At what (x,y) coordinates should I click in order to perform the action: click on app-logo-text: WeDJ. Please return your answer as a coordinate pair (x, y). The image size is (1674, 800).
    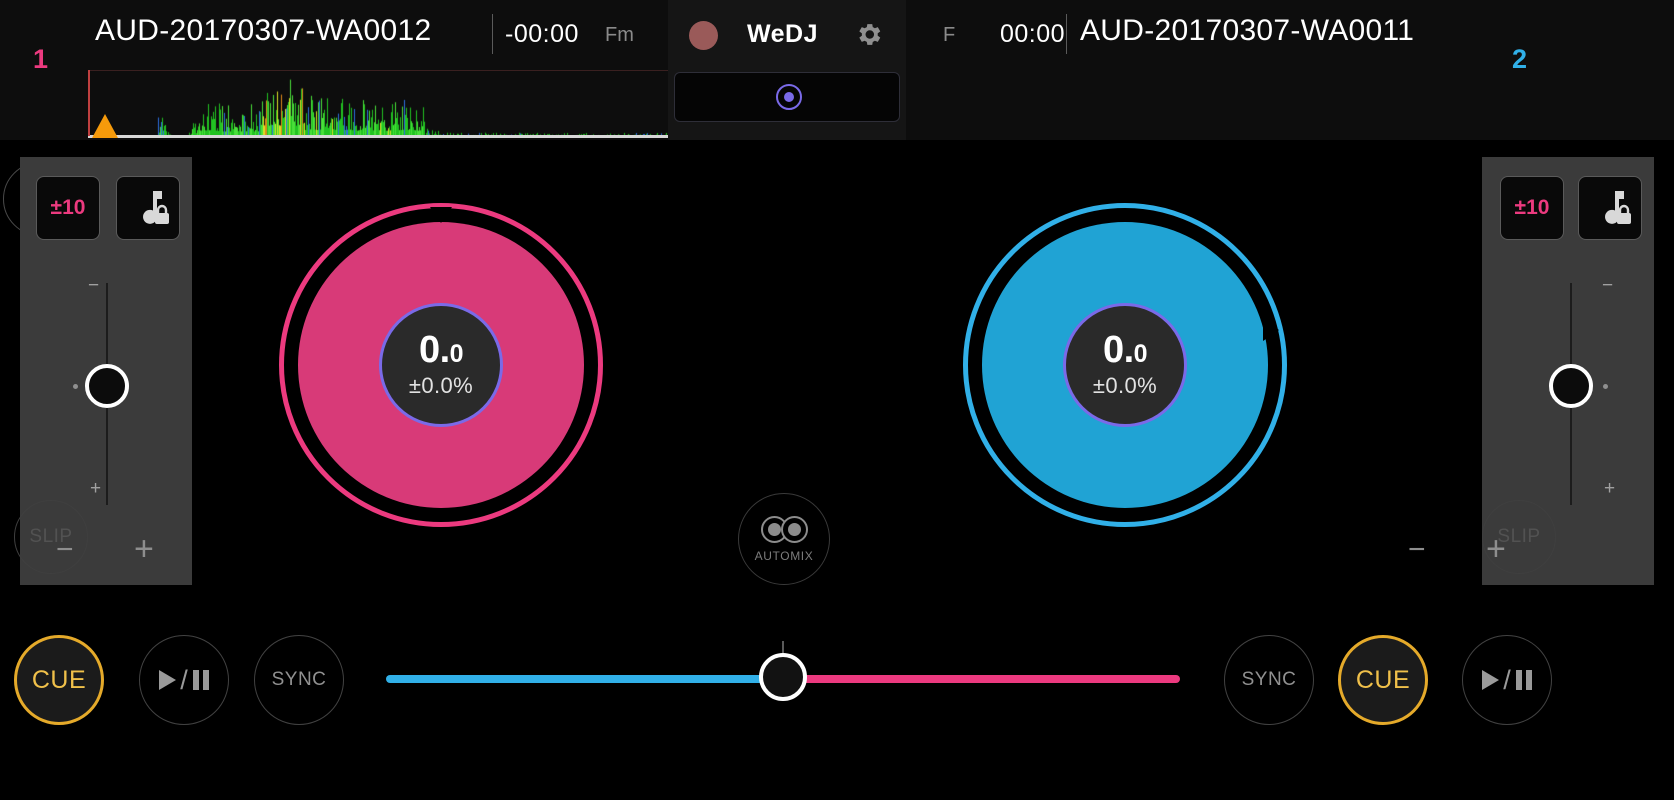
    Looking at the image, I should click on (783, 34).